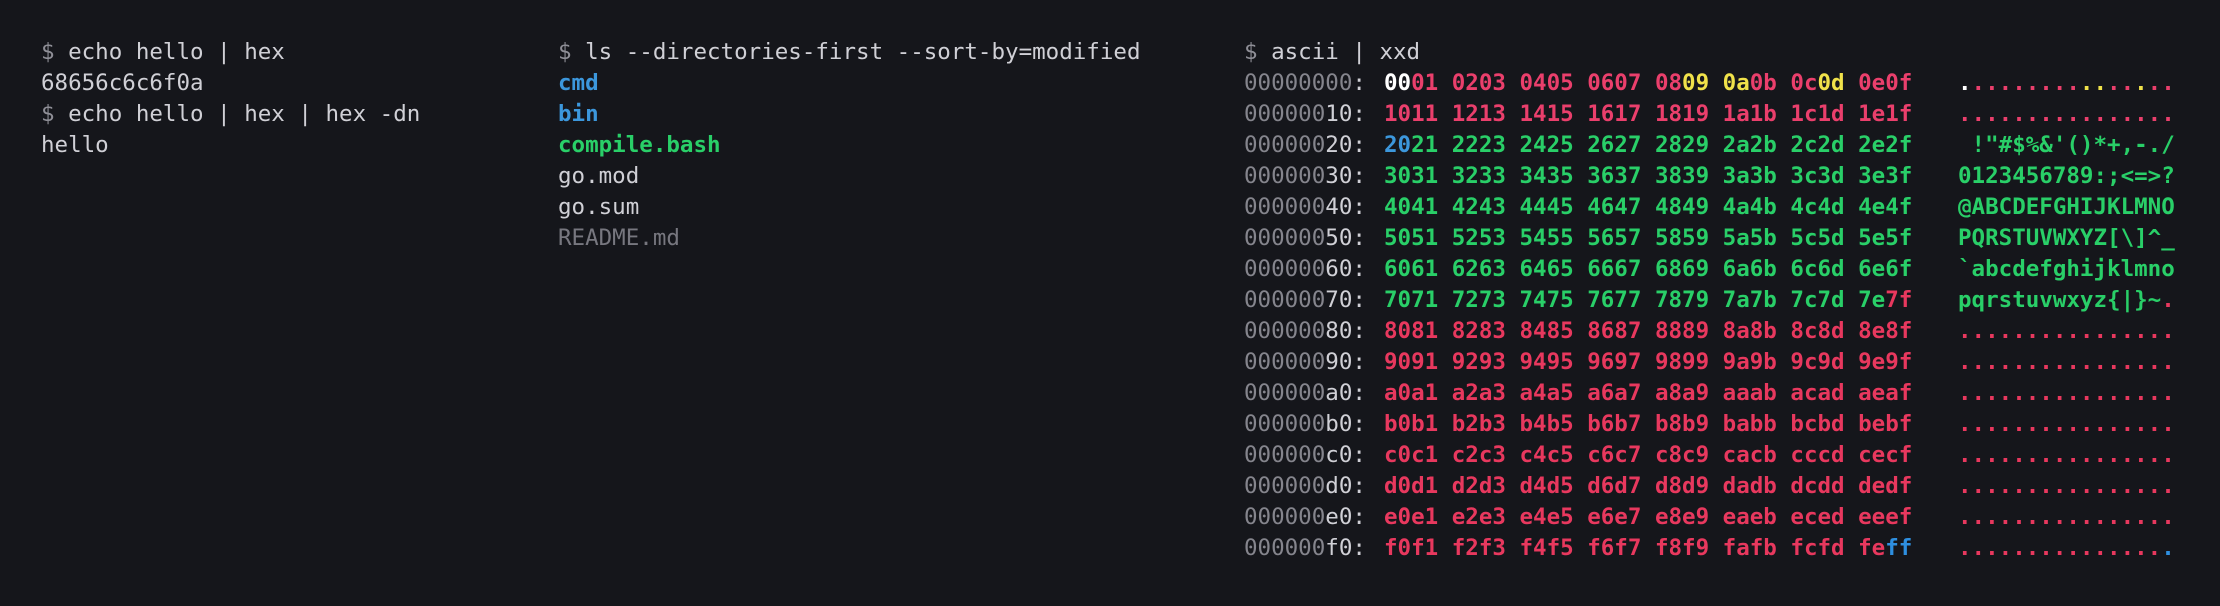 This screenshot has width=2220, height=606. I want to click on hex-byte-group: cecf, so click(1885, 455).